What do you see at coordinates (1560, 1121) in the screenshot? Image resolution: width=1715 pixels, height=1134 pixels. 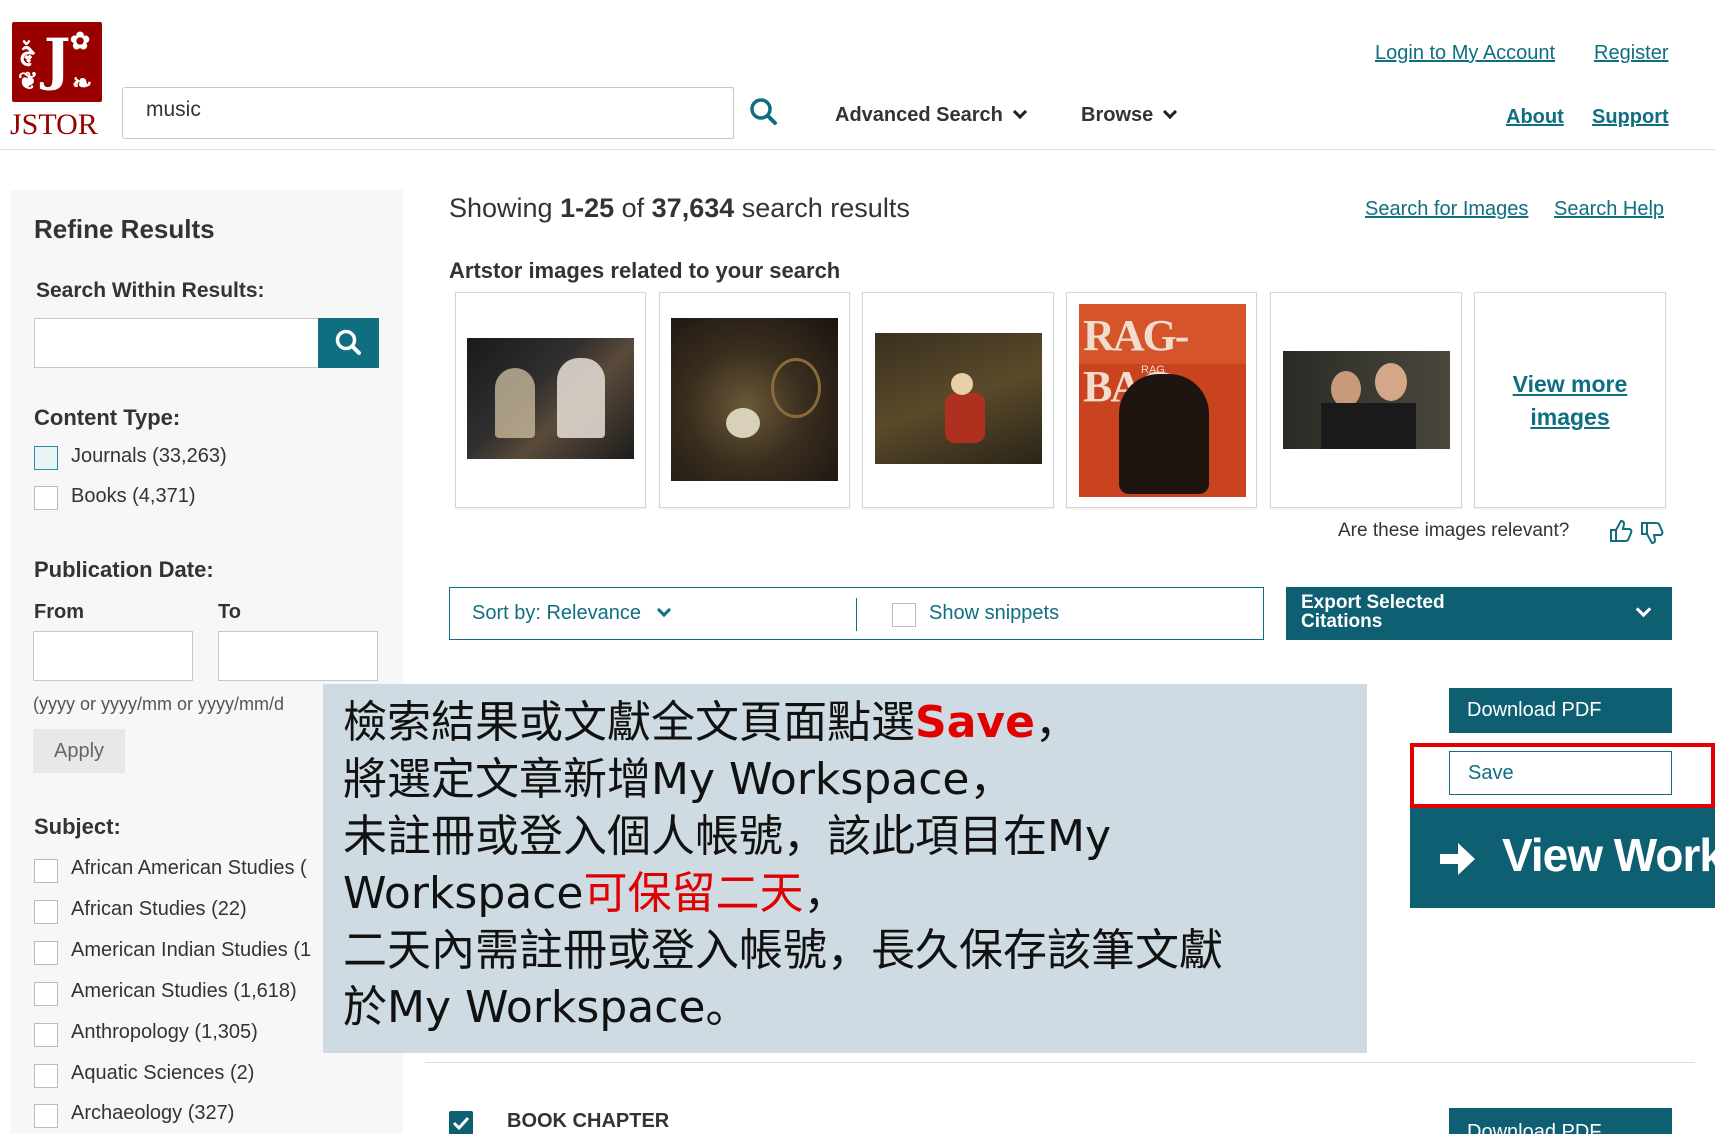 I see `download-pdf-button-2: Download PDF` at bounding box center [1560, 1121].